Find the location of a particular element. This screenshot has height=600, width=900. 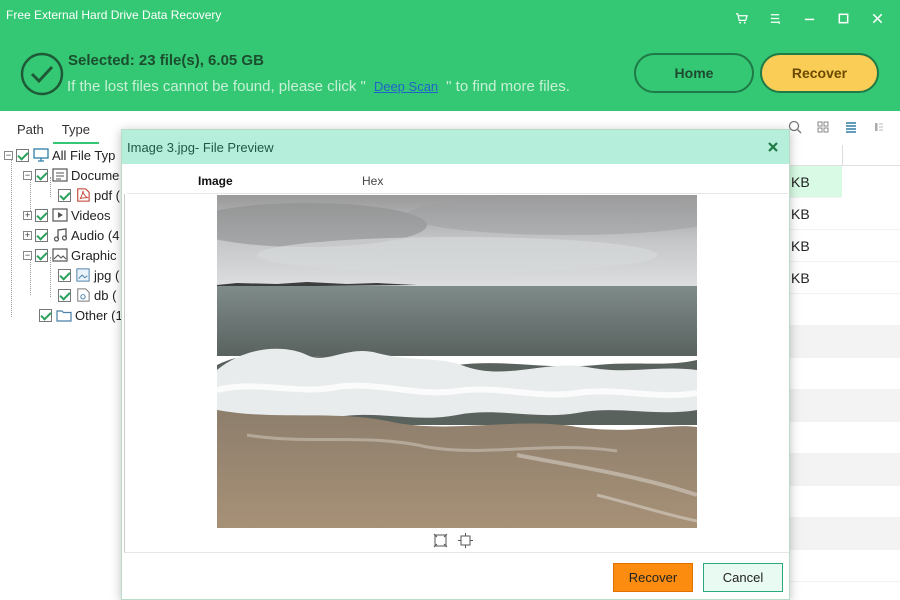

success-check-icon is located at coordinates (42, 74).